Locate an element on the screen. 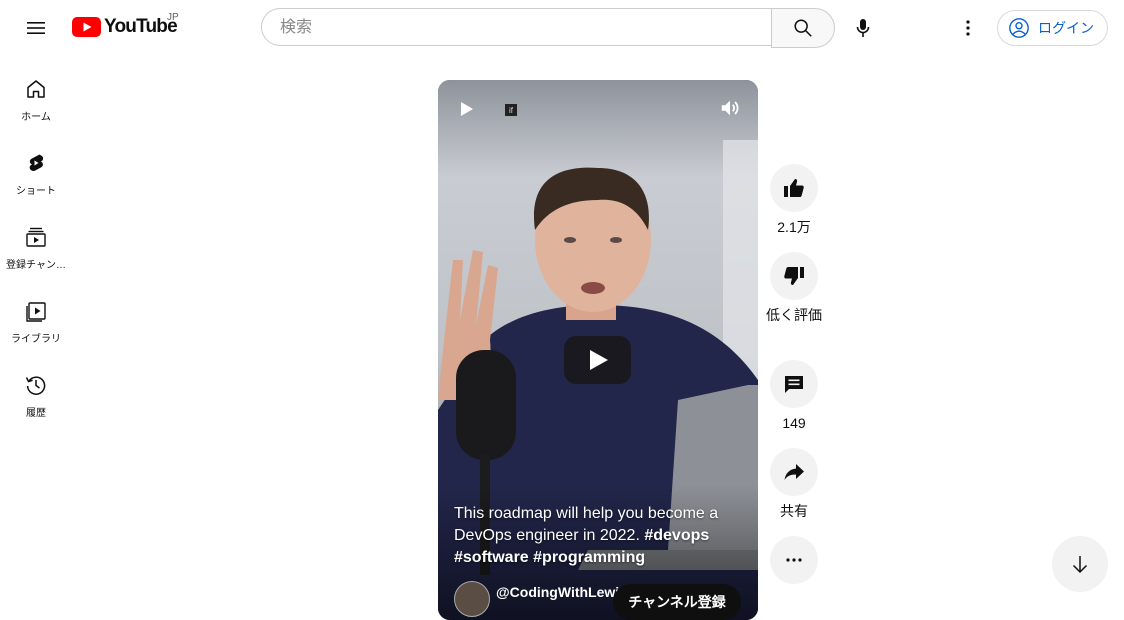 Image resolution: width=1124 pixels, height=620 pixels. voice-search-button is located at coordinates (863, 28).